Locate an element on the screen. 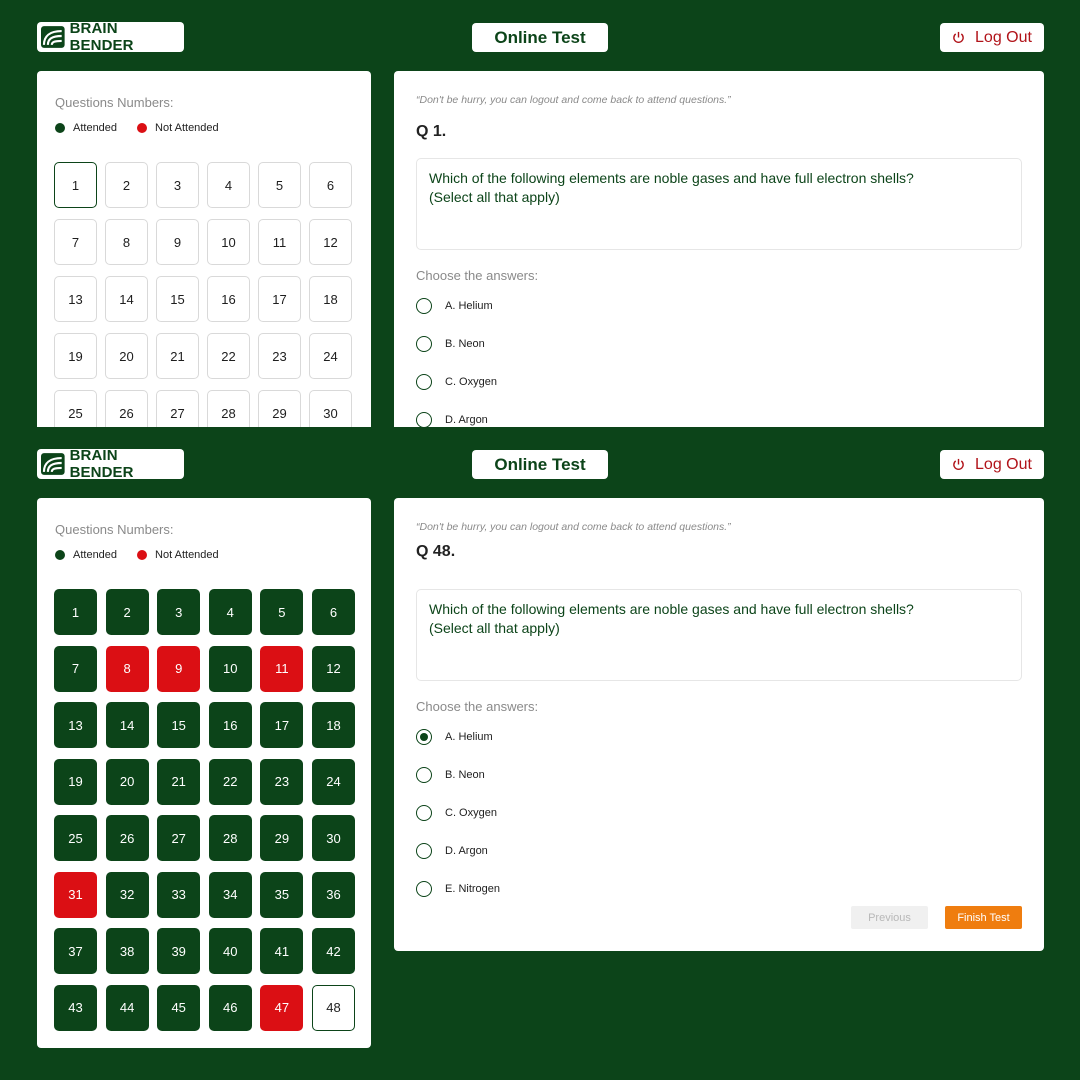 The height and width of the screenshot is (1080, 1080). question-number-button: 34 is located at coordinates (230, 894).